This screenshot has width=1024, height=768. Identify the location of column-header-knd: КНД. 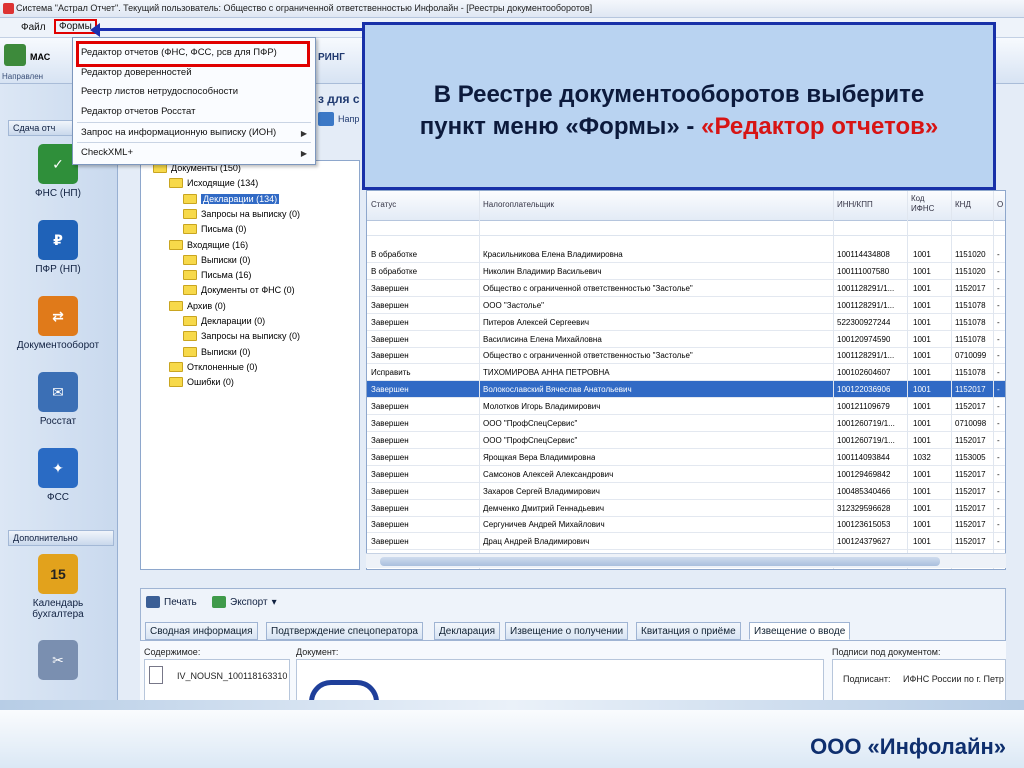
(963, 204).